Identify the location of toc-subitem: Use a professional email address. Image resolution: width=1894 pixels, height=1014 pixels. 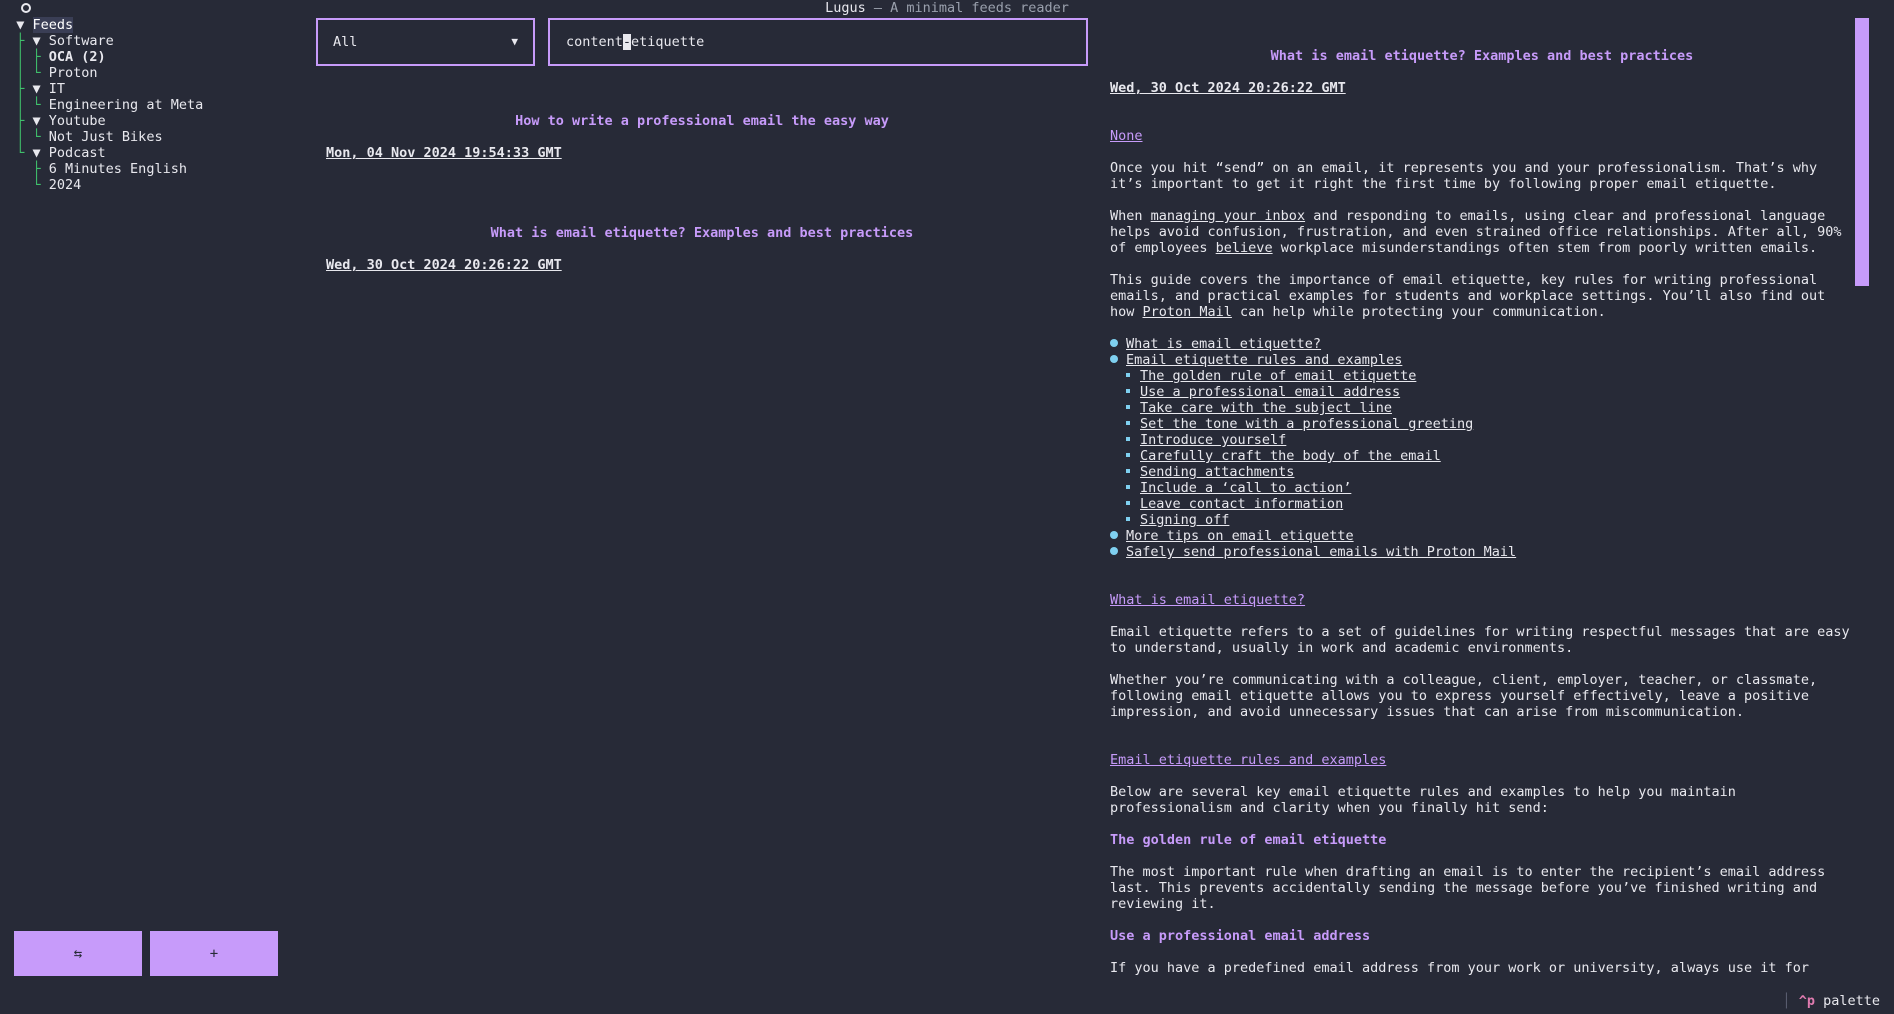
(1263, 392).